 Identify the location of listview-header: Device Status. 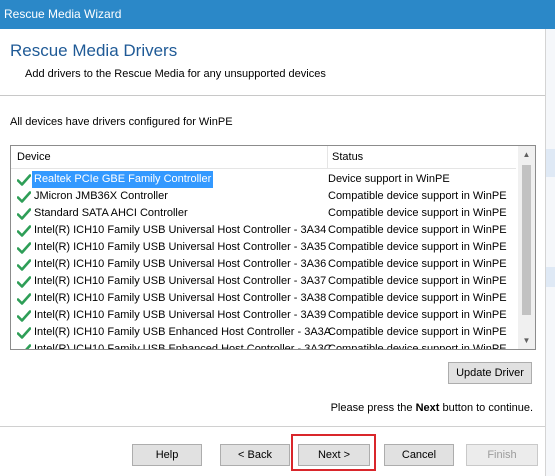
(263, 157).